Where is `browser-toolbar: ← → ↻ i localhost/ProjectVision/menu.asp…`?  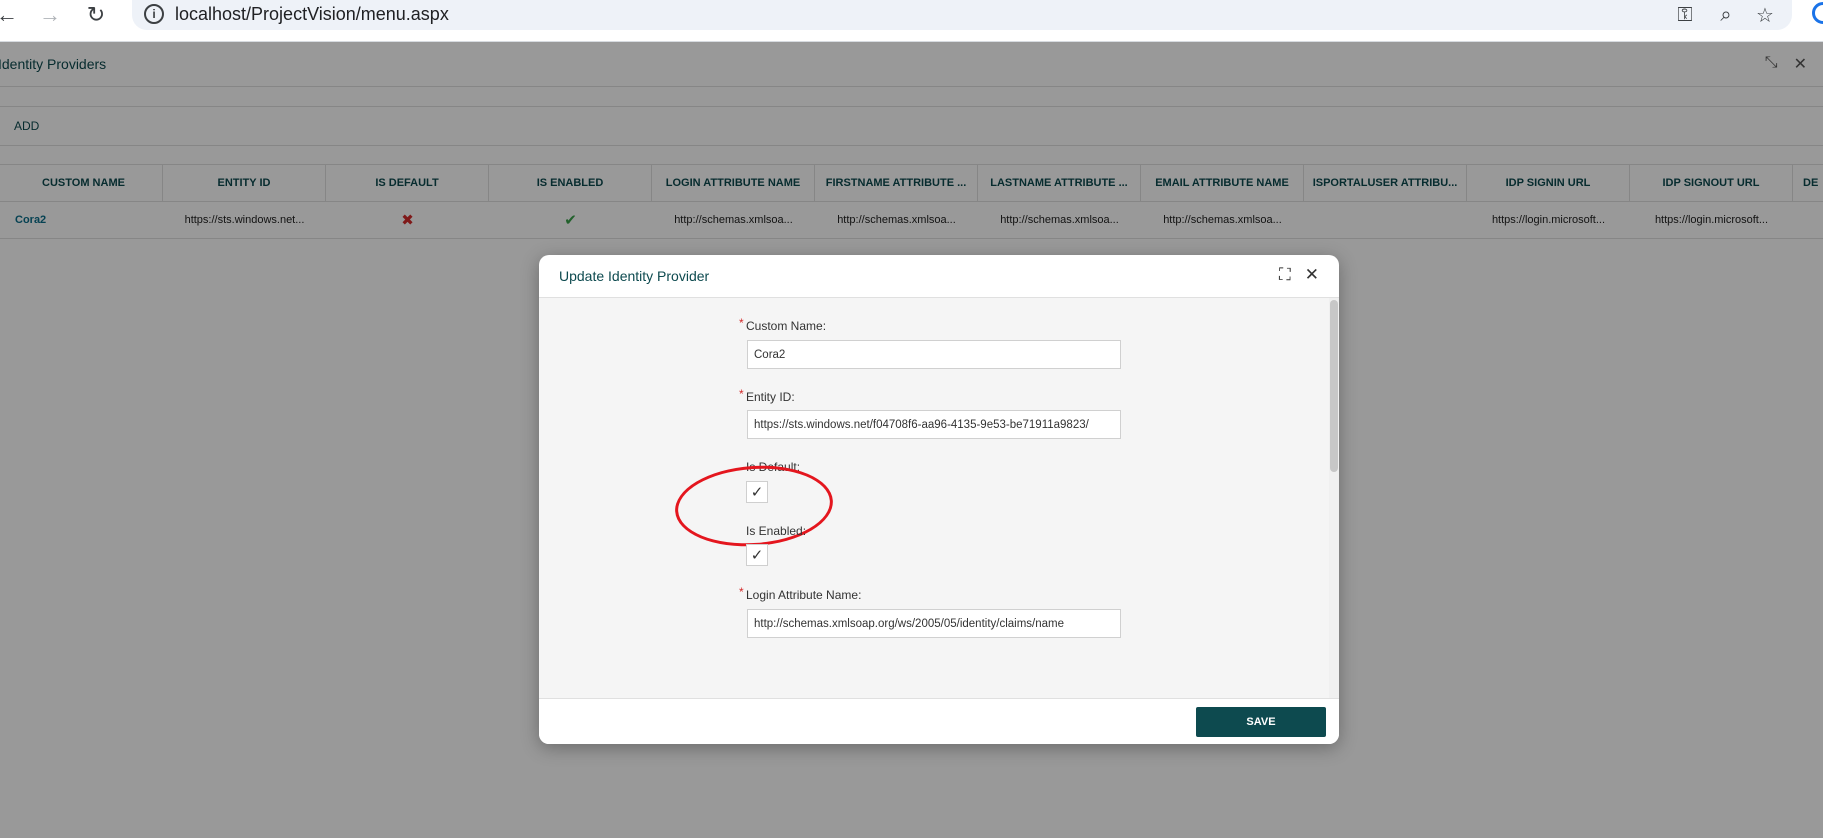
browser-toolbar: ← → ↻ i localhost/ProjectVision/menu.asp… is located at coordinates (911, 21).